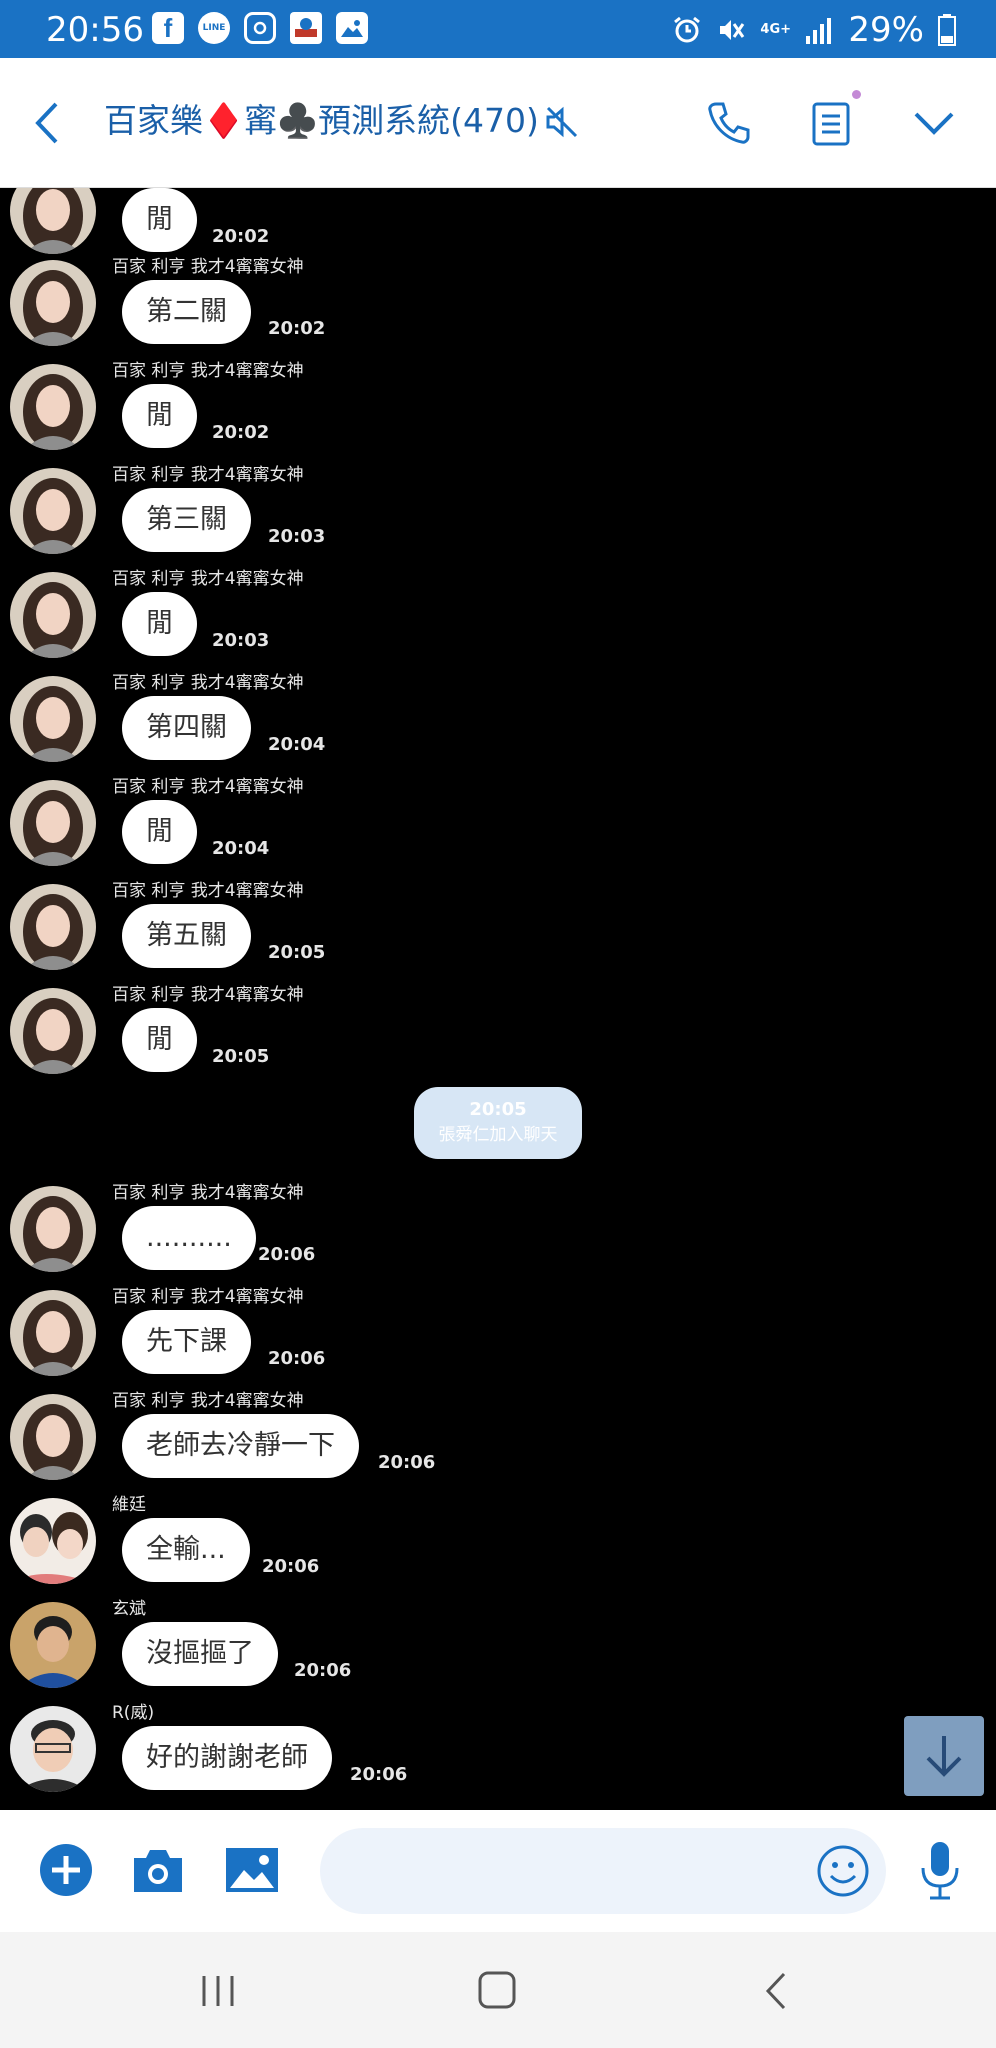  I want to click on message-bubble: 第二關, so click(186, 312).